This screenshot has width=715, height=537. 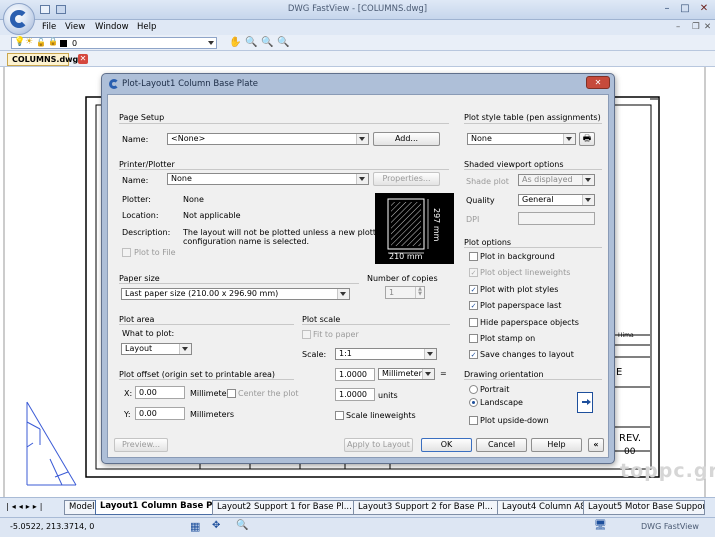 I want to click on scale-select: 1:1, so click(x=386, y=354).